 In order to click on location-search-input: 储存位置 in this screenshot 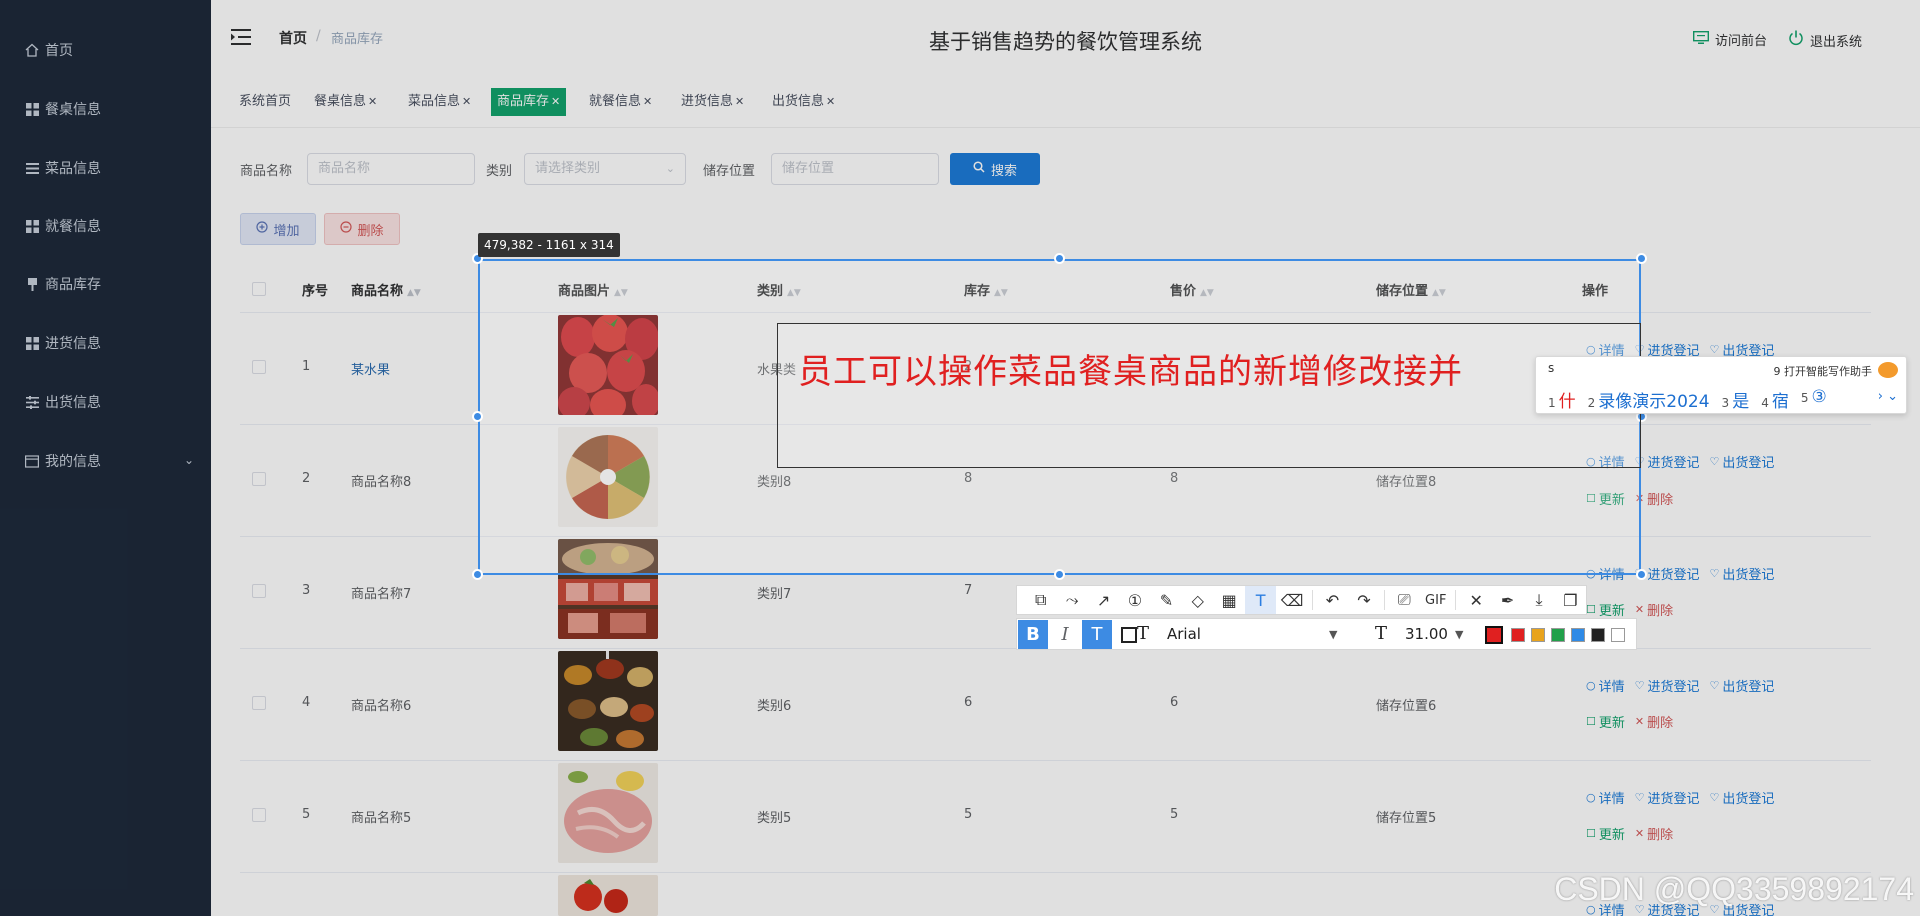, I will do `click(855, 169)`.